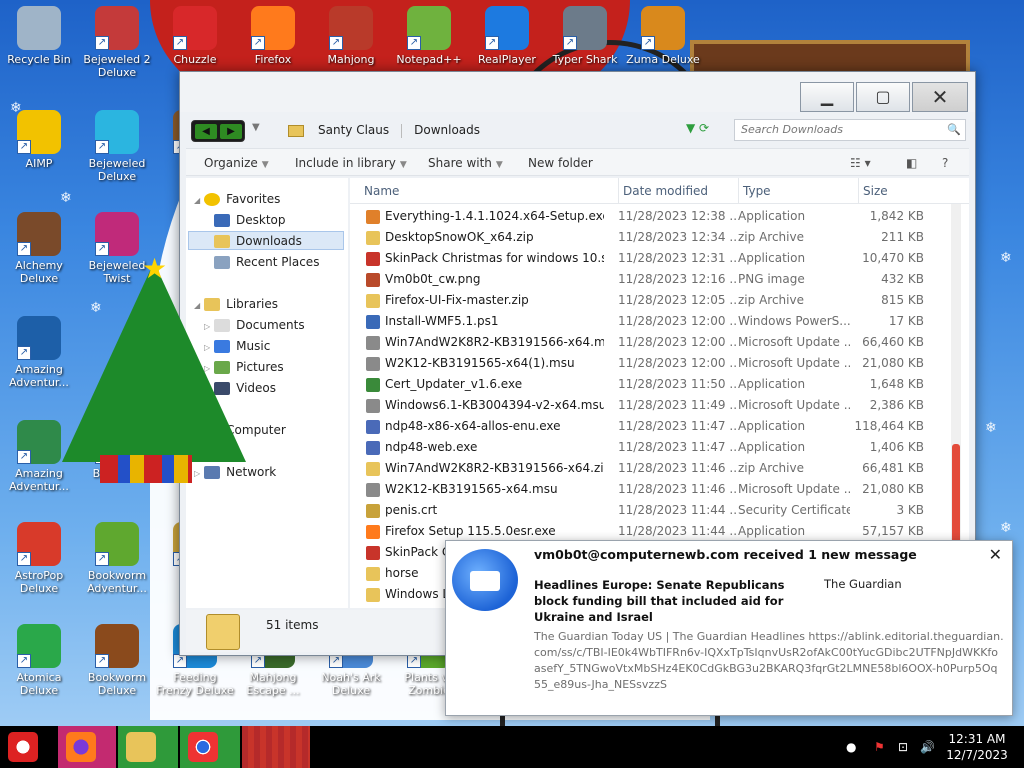 The image size is (1024, 768). I want to click on nav-music: ▷ Music, so click(237, 346).